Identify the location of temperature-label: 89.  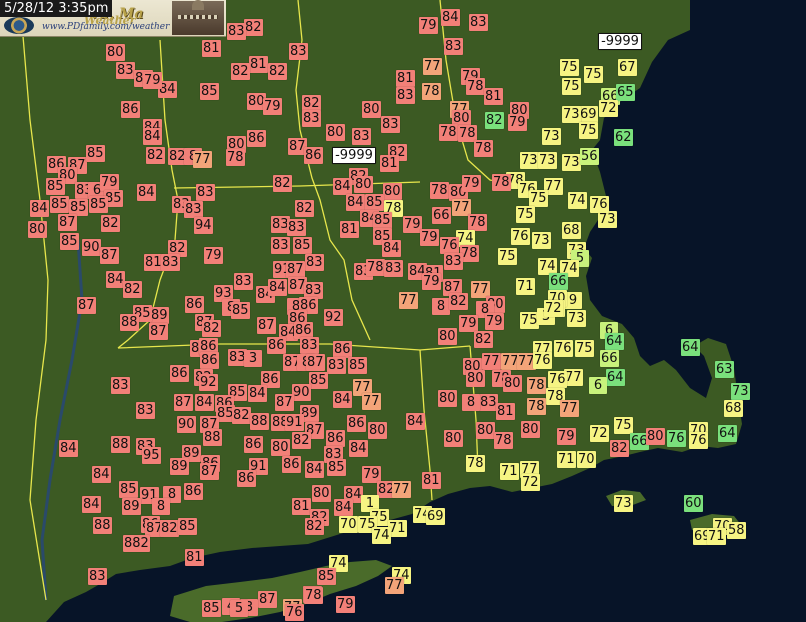
(179, 466).